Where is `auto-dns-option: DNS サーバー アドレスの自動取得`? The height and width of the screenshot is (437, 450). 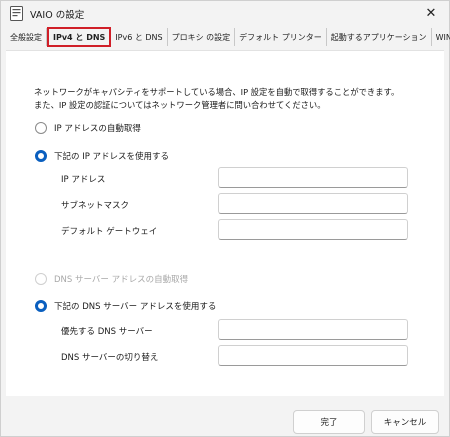 auto-dns-option: DNS サーバー アドレスの自動取得 is located at coordinates (111, 279).